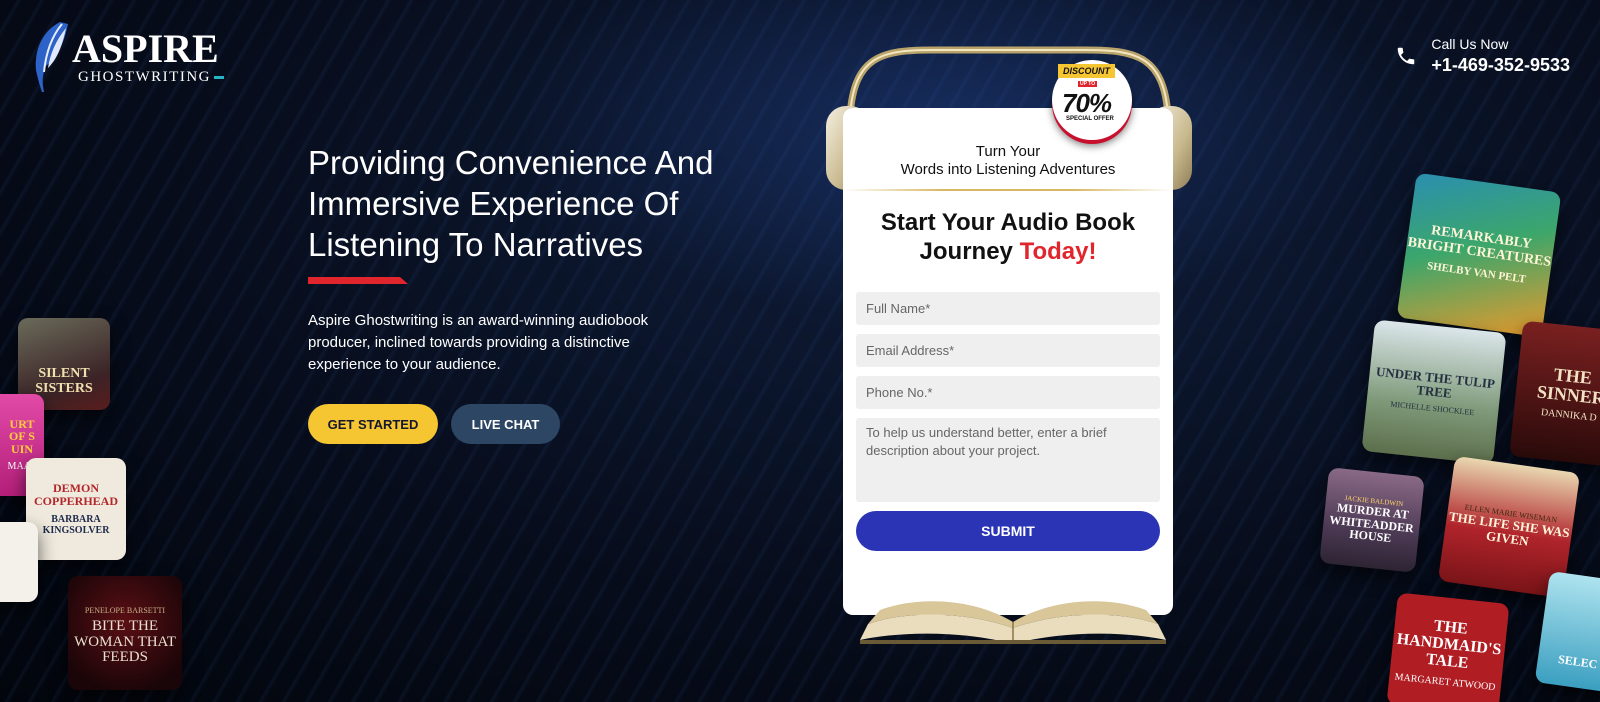 The image size is (1600, 702). I want to click on discount-special: SPECIAL OFFER, so click(1090, 119).